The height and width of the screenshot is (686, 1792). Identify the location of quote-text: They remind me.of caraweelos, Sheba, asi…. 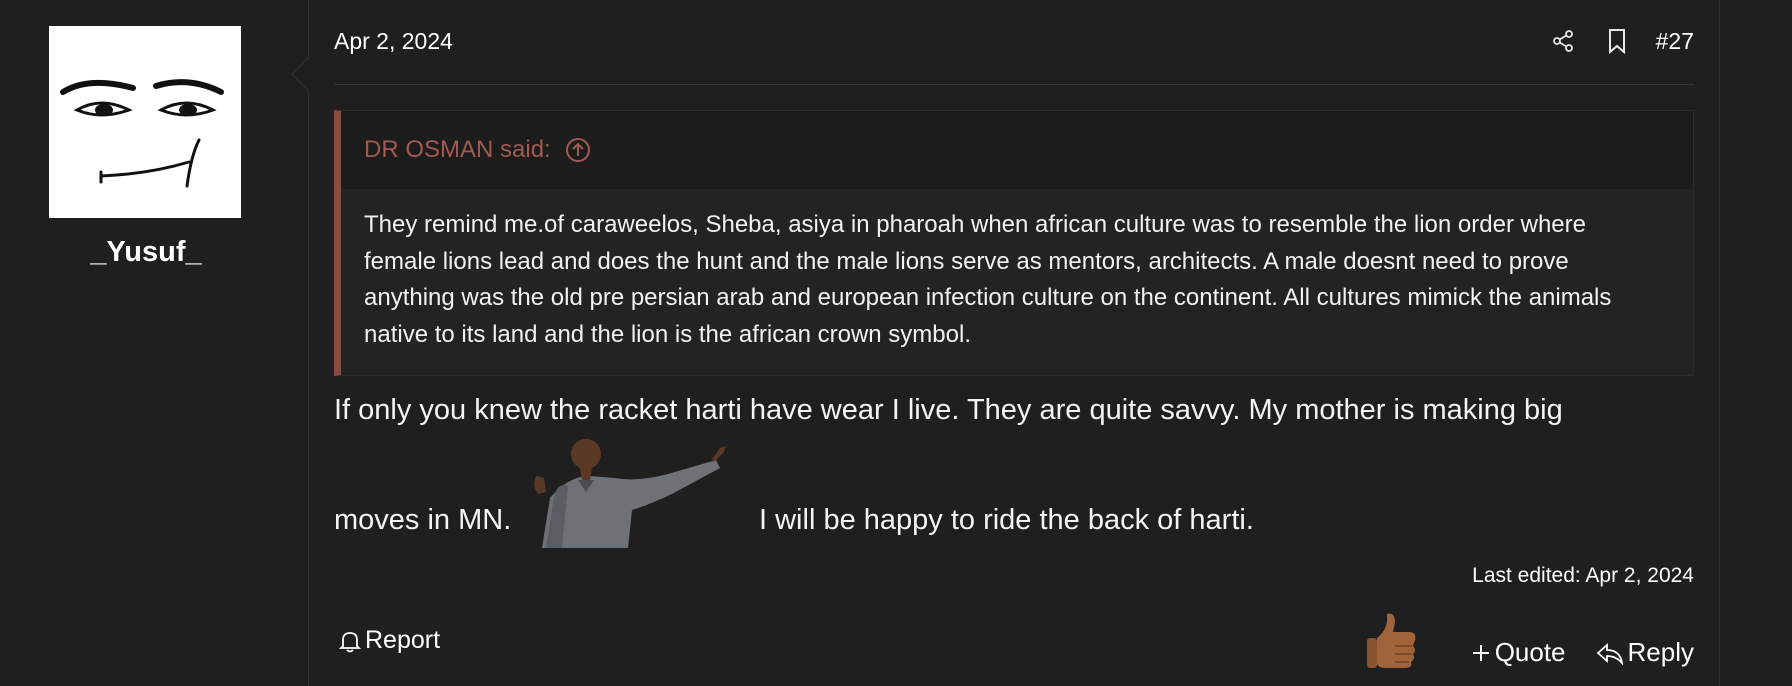
(988, 279).